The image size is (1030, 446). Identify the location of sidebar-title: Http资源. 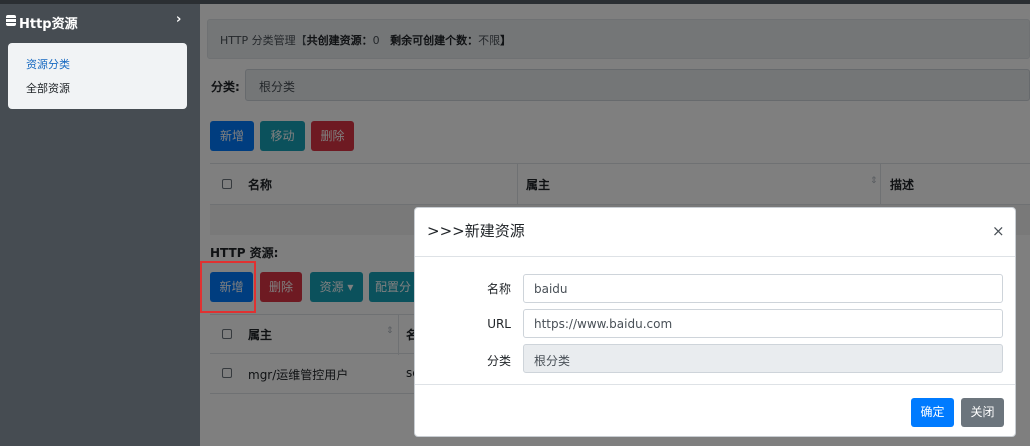
(48, 24).